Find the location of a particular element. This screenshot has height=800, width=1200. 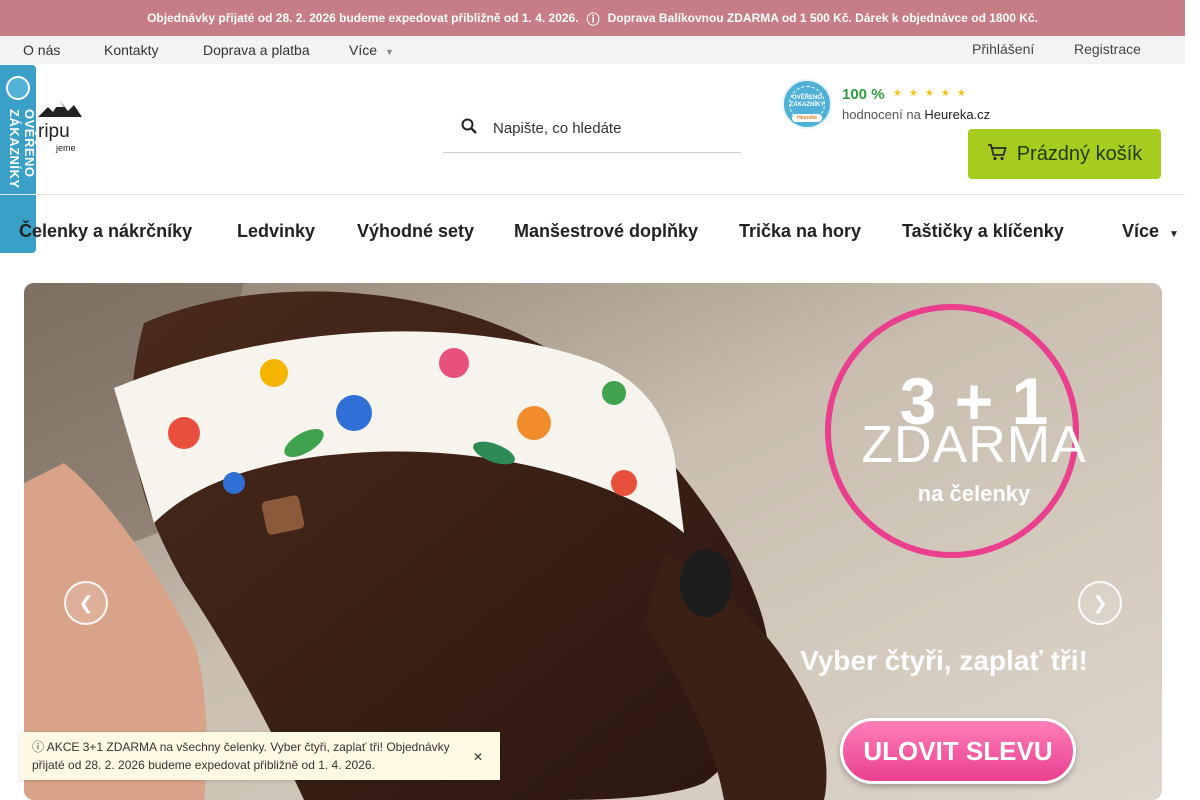

rating-prefix: hodnocení na is located at coordinates (881, 114).